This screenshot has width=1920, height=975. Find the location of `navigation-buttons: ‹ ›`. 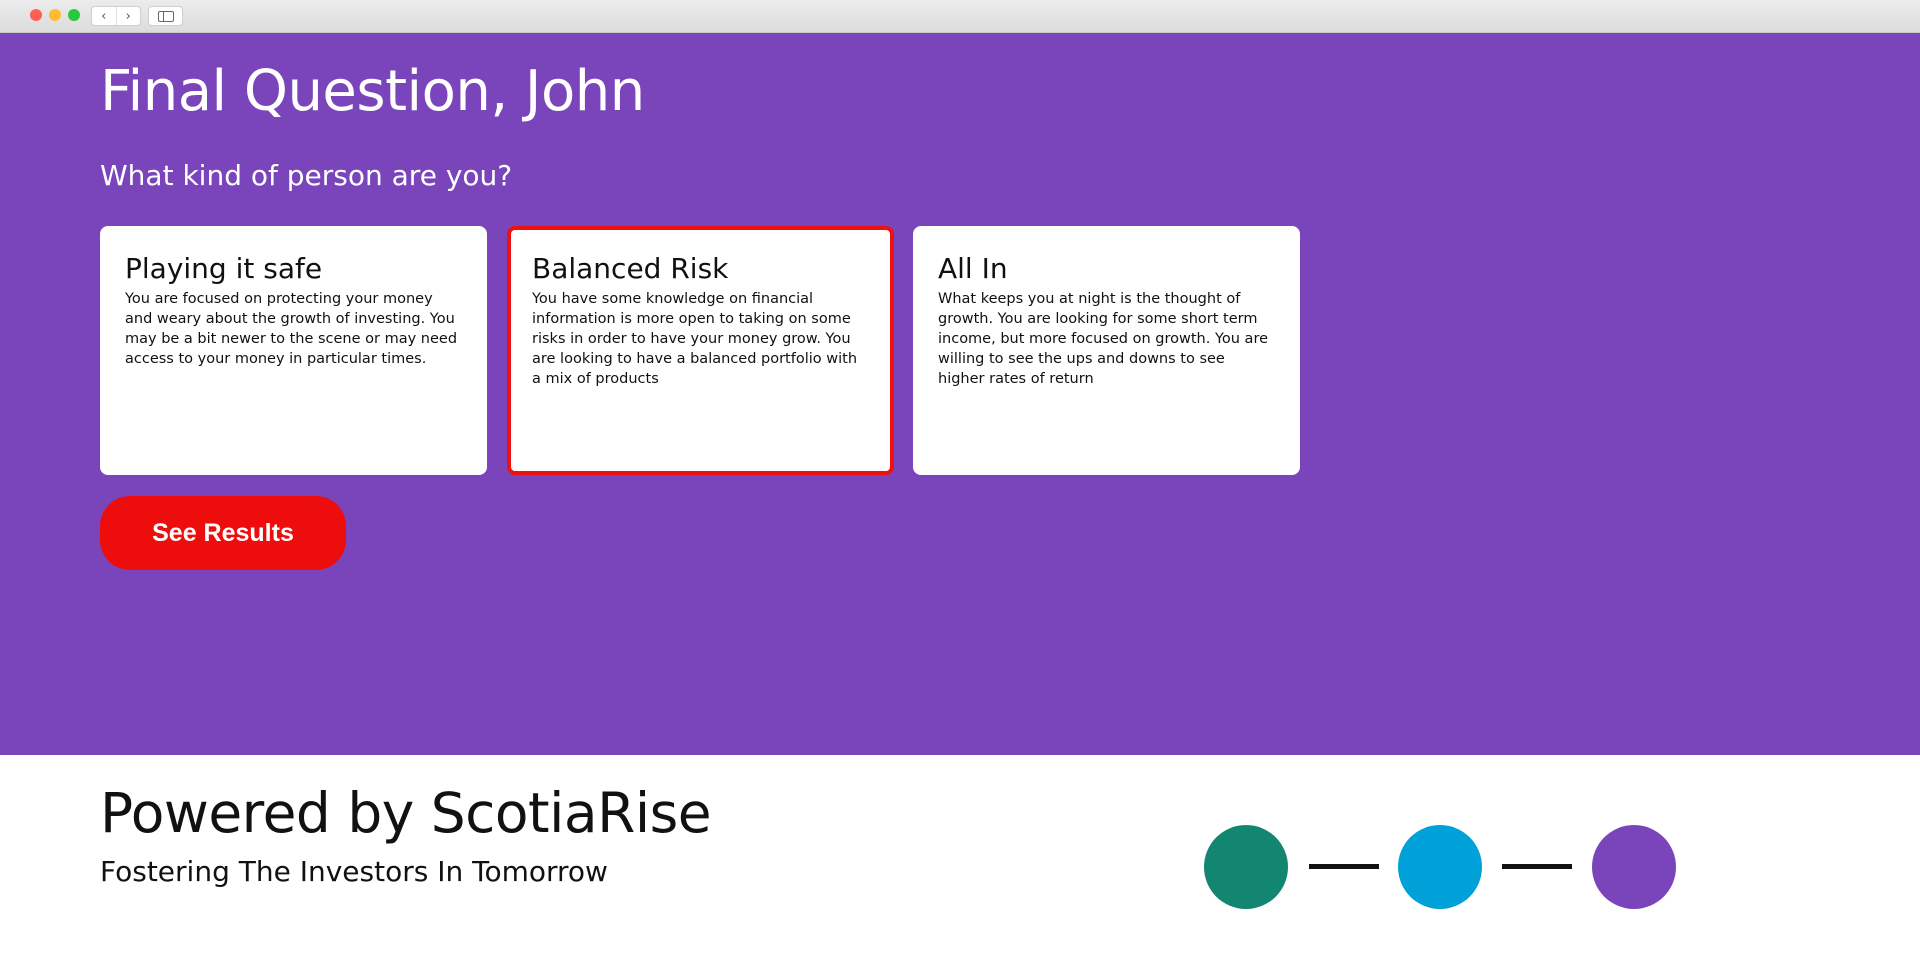

navigation-buttons: ‹ › is located at coordinates (116, 16).